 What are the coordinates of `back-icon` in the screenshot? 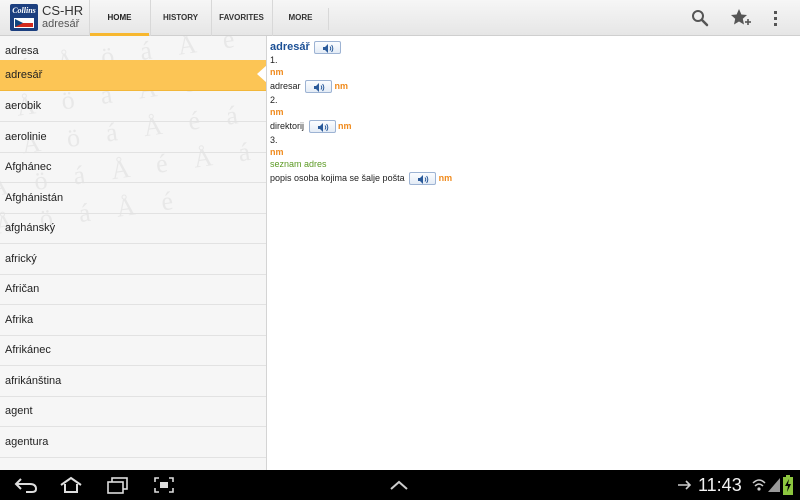 It's located at (26, 487).